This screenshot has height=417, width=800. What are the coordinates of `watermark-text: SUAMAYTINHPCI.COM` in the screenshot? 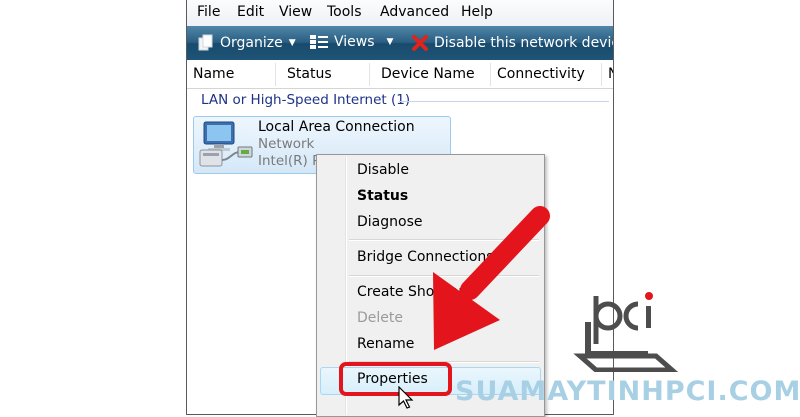 It's located at (627, 391).